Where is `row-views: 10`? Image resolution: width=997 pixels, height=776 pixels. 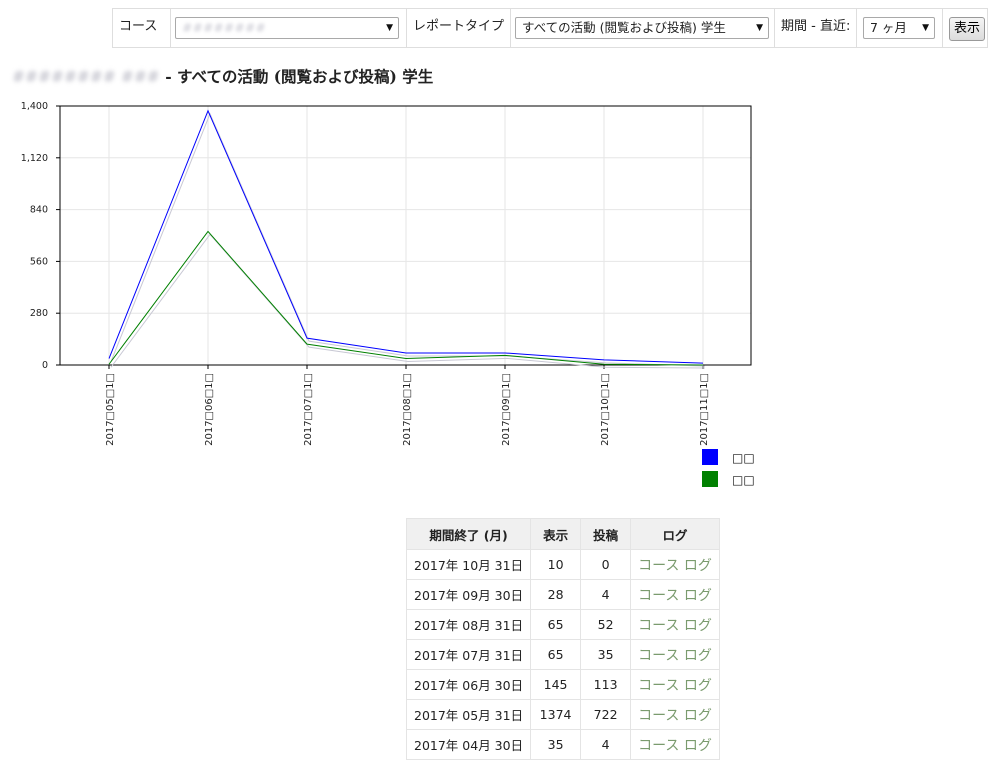 row-views: 10 is located at coordinates (556, 564).